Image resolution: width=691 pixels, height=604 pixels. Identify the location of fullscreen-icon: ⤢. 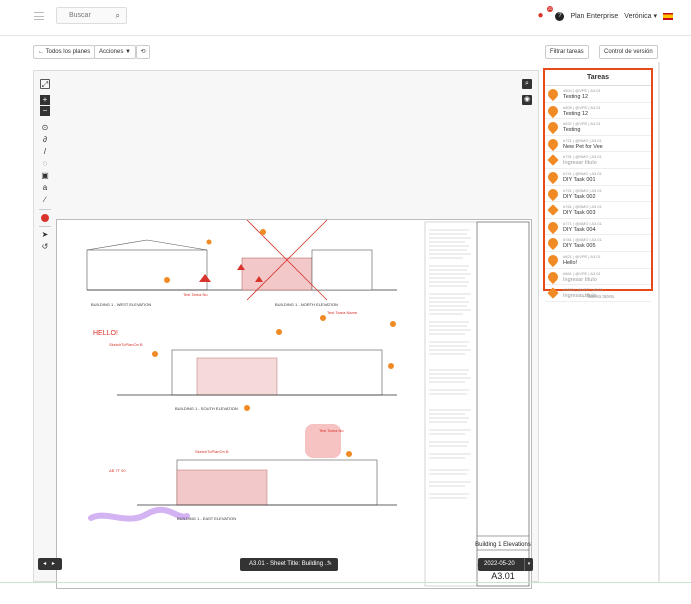
(45, 84).